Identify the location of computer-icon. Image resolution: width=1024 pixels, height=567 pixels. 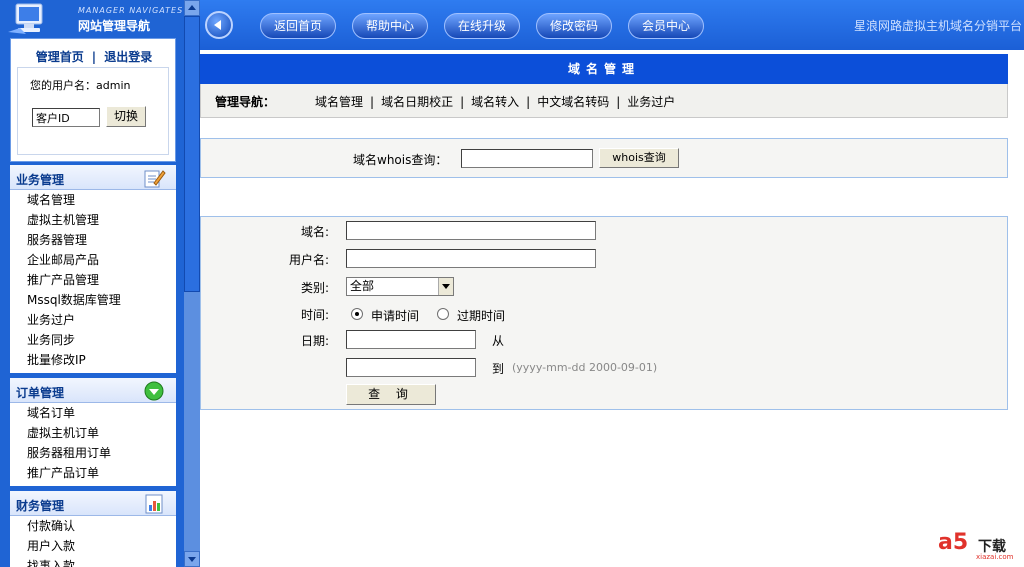
(25, 18).